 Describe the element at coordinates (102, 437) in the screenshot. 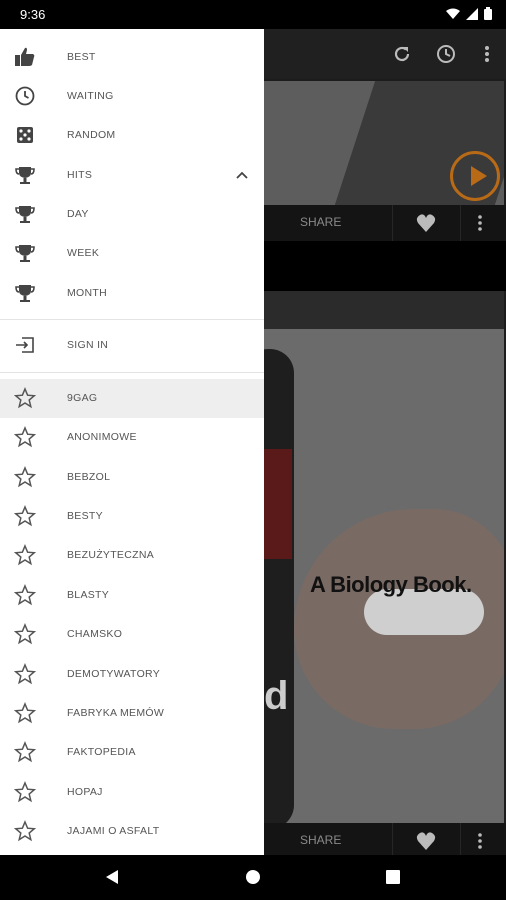

I see `drawer-item-label: ANONIMOWE` at that location.